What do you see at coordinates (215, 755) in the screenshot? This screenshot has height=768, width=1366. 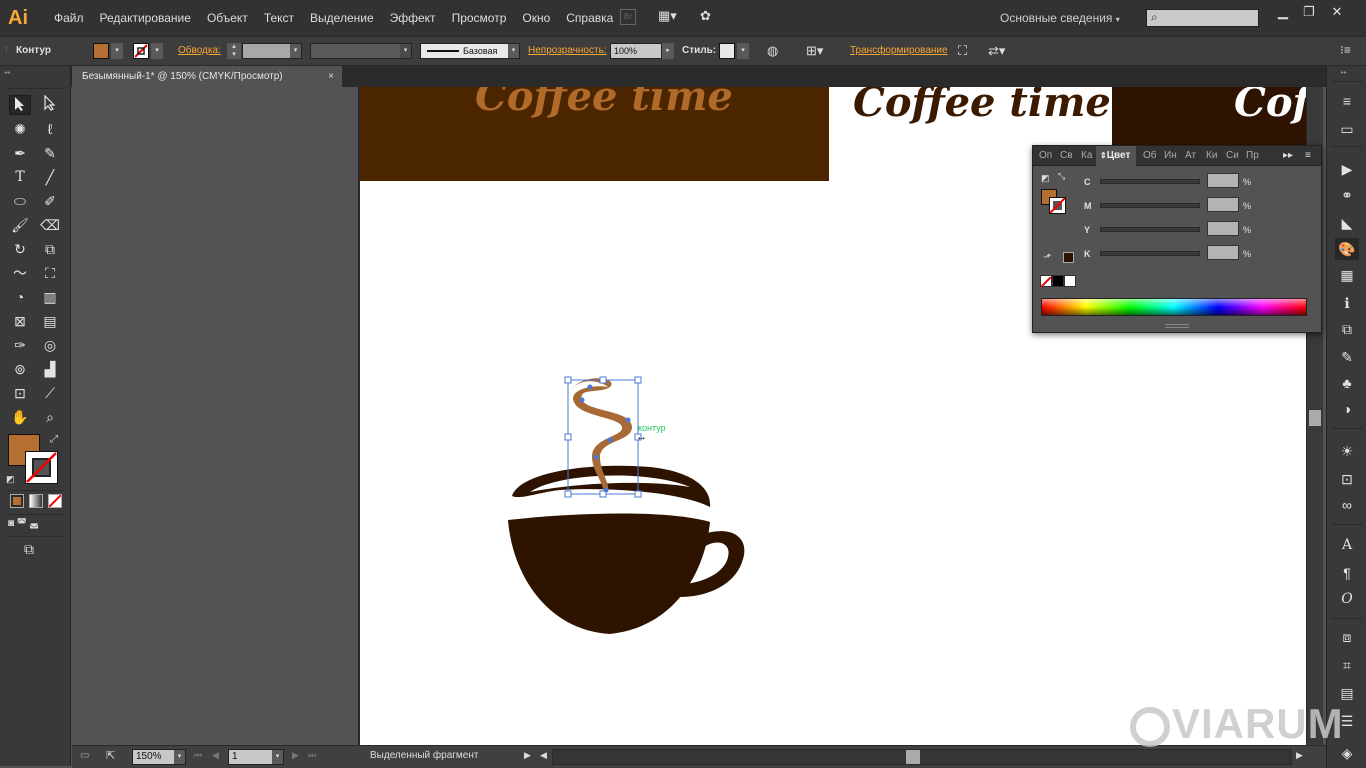 I see `prev-artboard-icon: ◀` at bounding box center [215, 755].